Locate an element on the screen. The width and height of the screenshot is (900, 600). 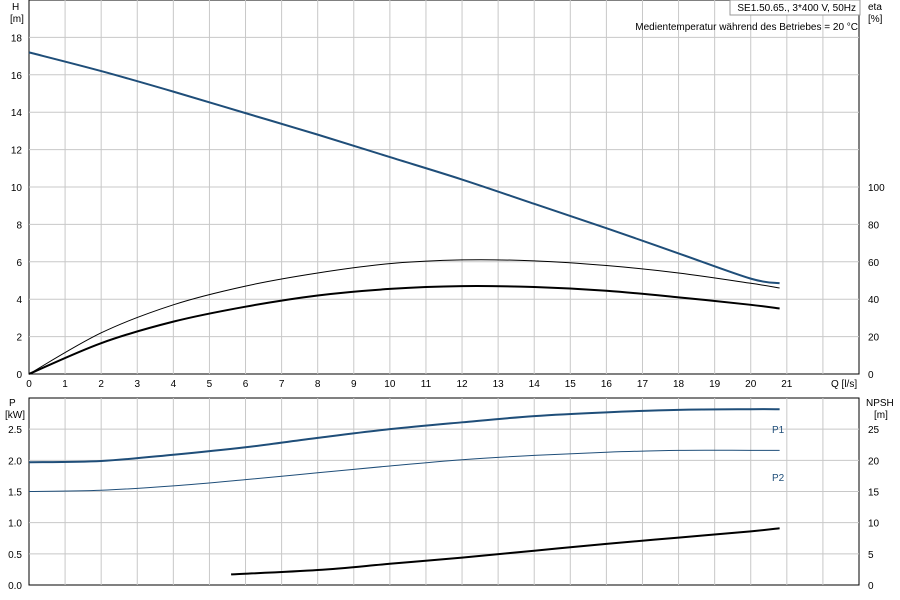
x-tick-label: 13 is located at coordinates (499, 384).